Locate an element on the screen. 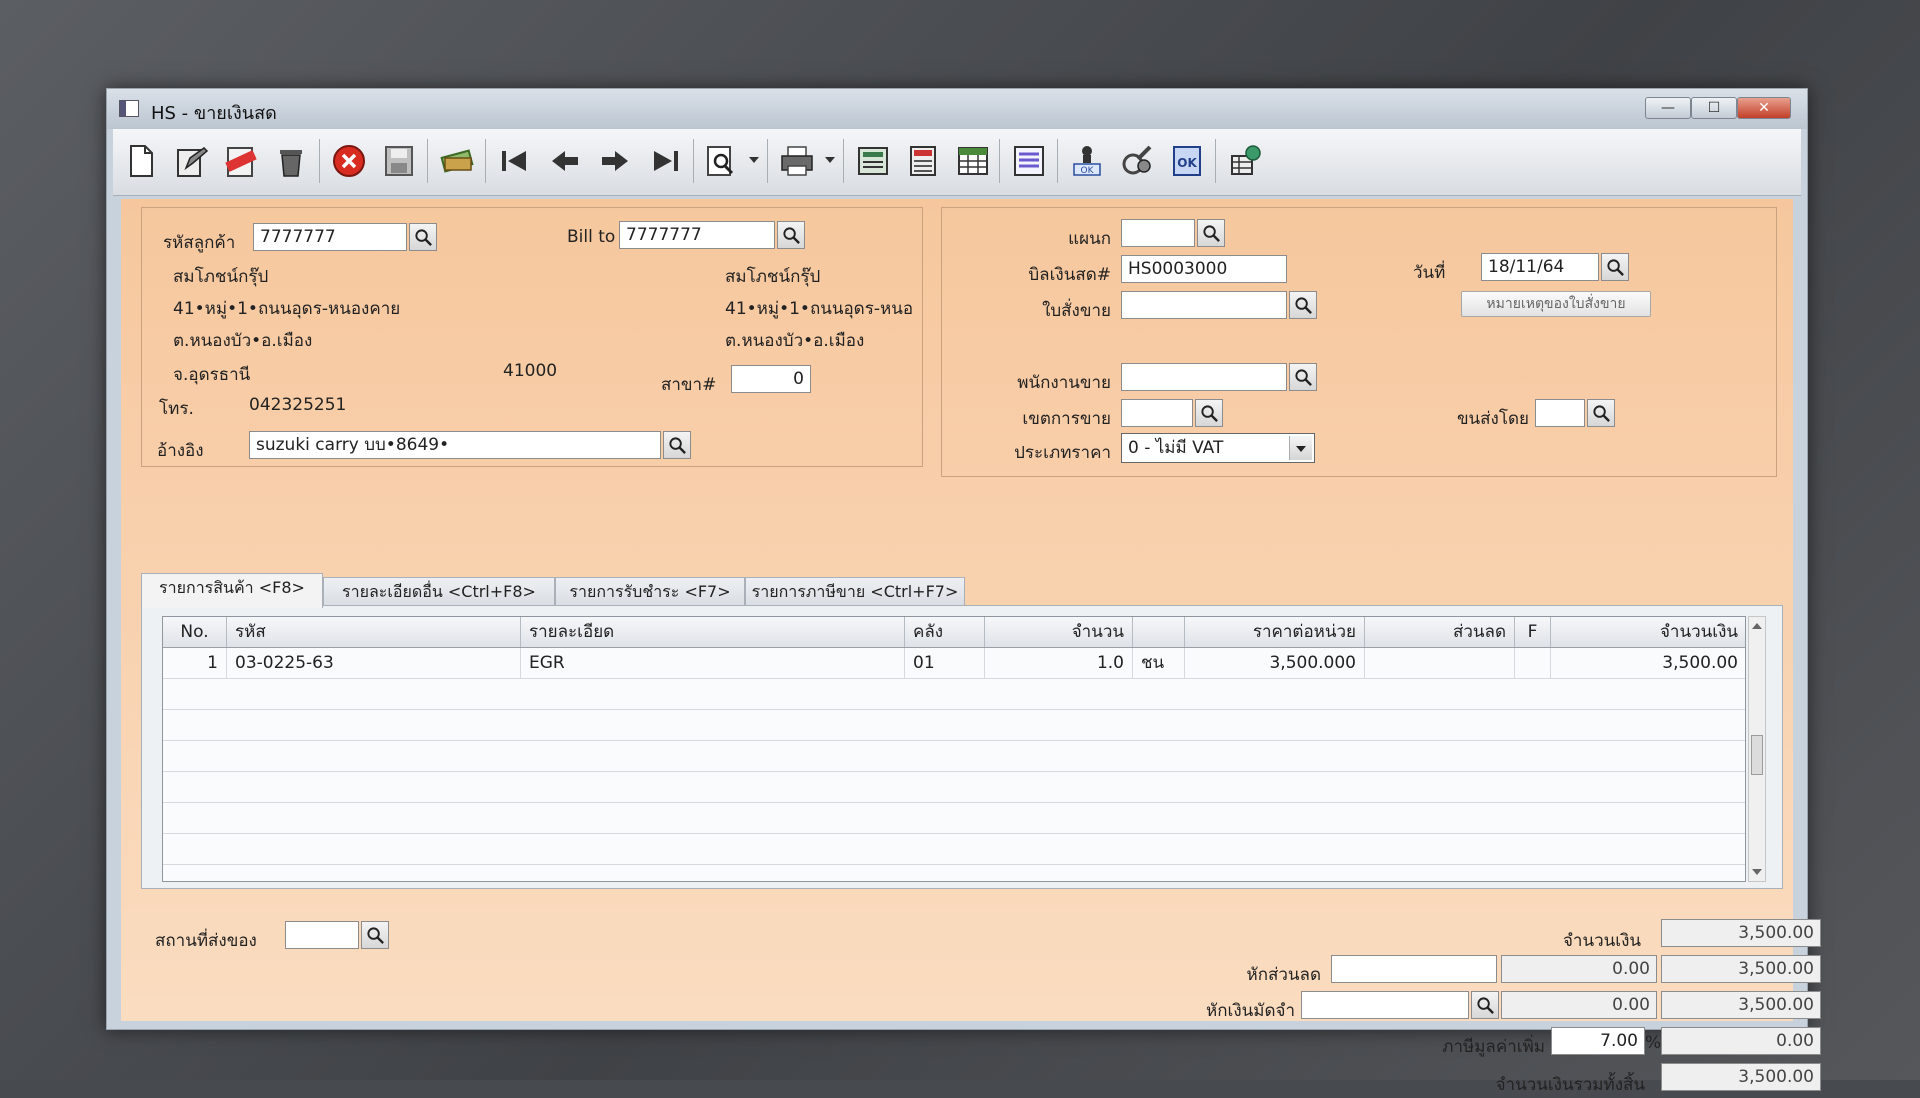 This screenshot has height=1098, width=1920. date-input: 18/11/64 is located at coordinates (1540, 267).